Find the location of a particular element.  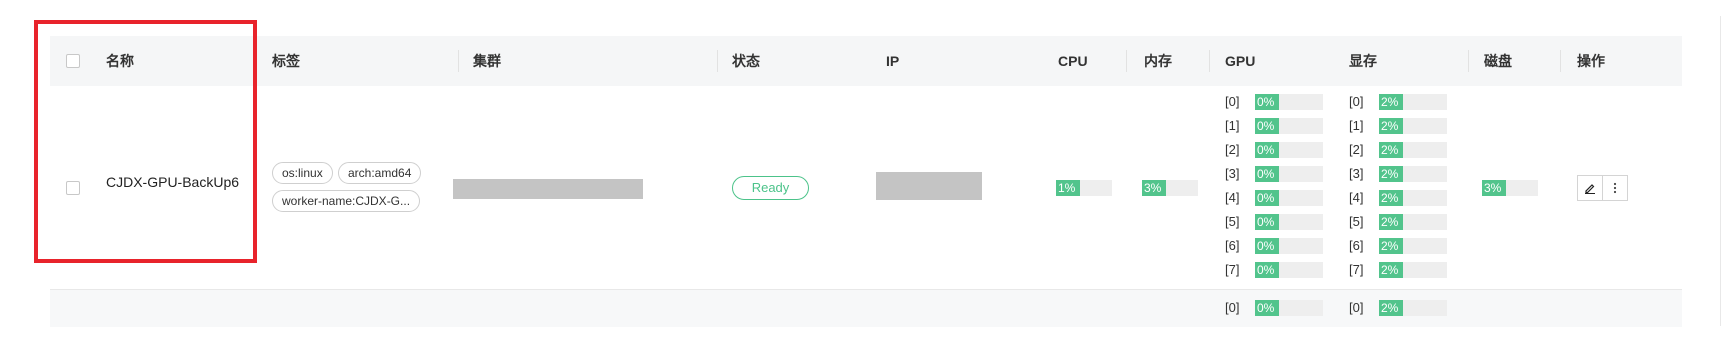

column-header-status: 状态 is located at coordinates (746, 61).